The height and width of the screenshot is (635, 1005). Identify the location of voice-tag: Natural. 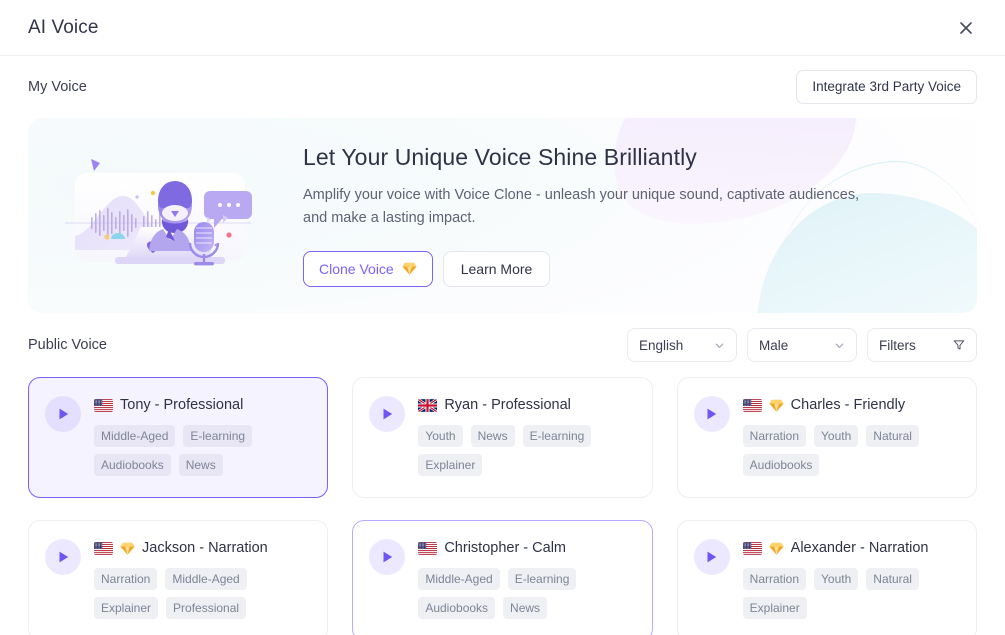
(892, 579).